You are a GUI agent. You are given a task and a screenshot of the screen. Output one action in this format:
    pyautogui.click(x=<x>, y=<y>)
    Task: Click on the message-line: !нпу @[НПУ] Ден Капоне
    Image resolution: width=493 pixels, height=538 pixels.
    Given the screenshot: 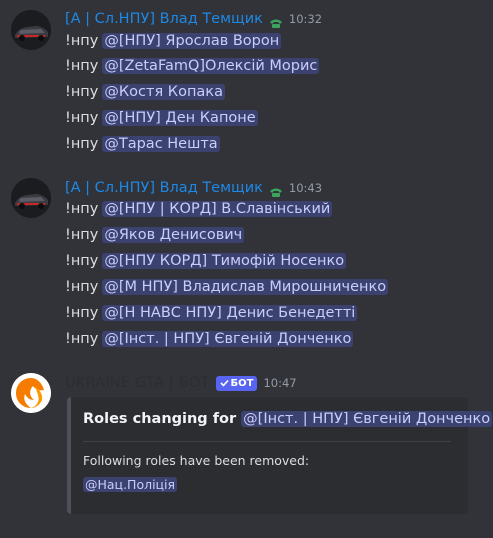 What is the action you would take?
    pyautogui.click(x=161, y=118)
    